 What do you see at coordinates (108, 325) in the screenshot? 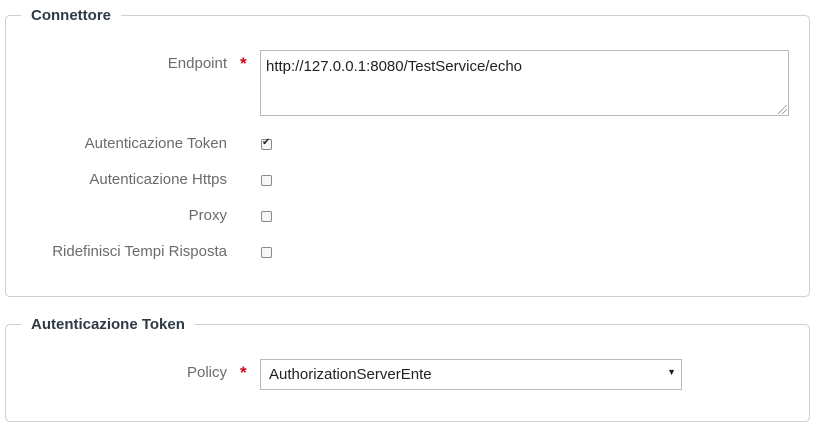
I see `autenticazione-token-legend: Autenticazione Token` at bounding box center [108, 325].